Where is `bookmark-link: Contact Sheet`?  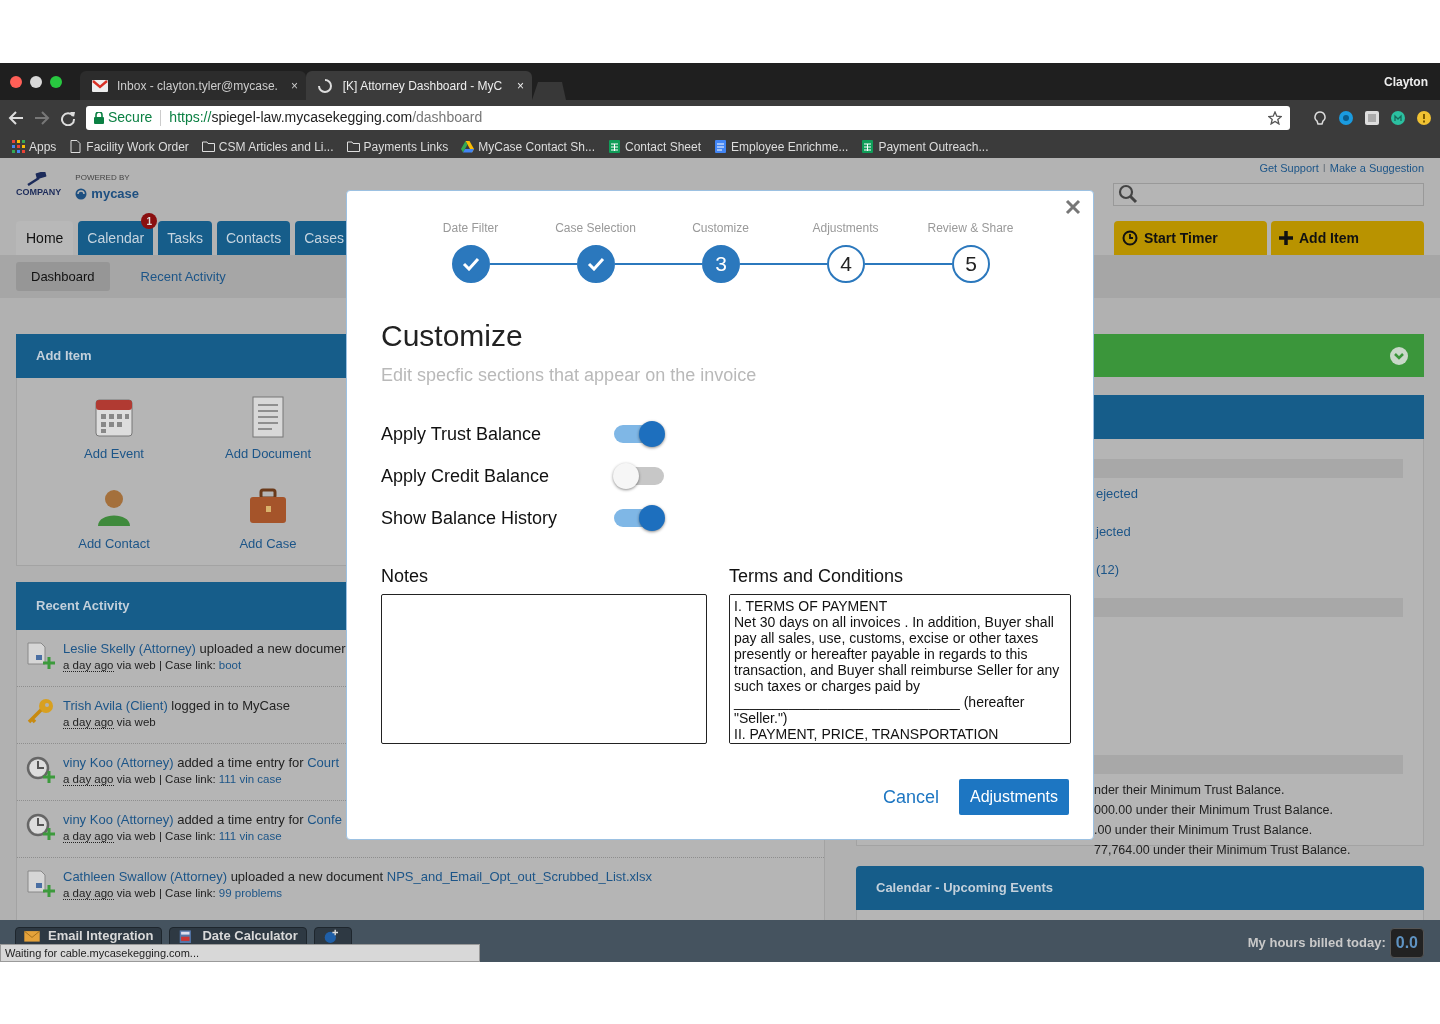
bookmark-link: Contact Sheet is located at coordinates (663, 146).